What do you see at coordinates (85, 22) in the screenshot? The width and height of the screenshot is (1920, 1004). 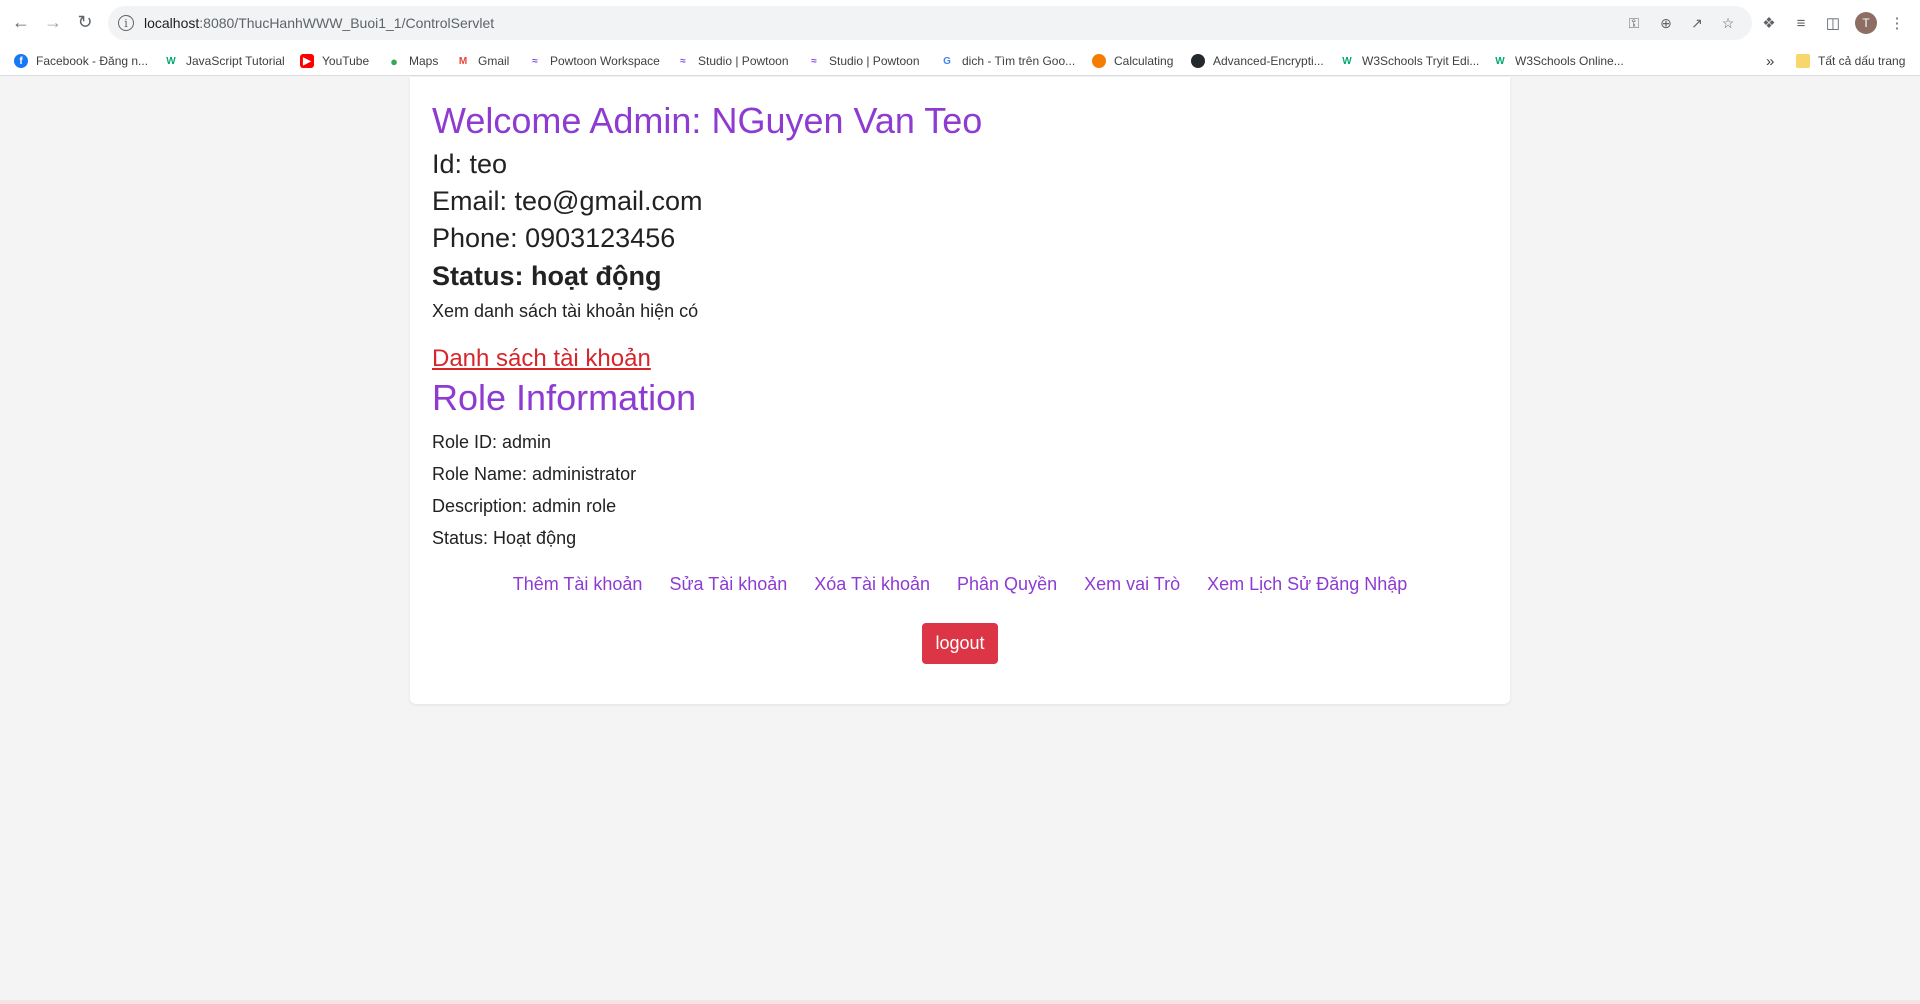 I see `reload-icon: ↻` at bounding box center [85, 22].